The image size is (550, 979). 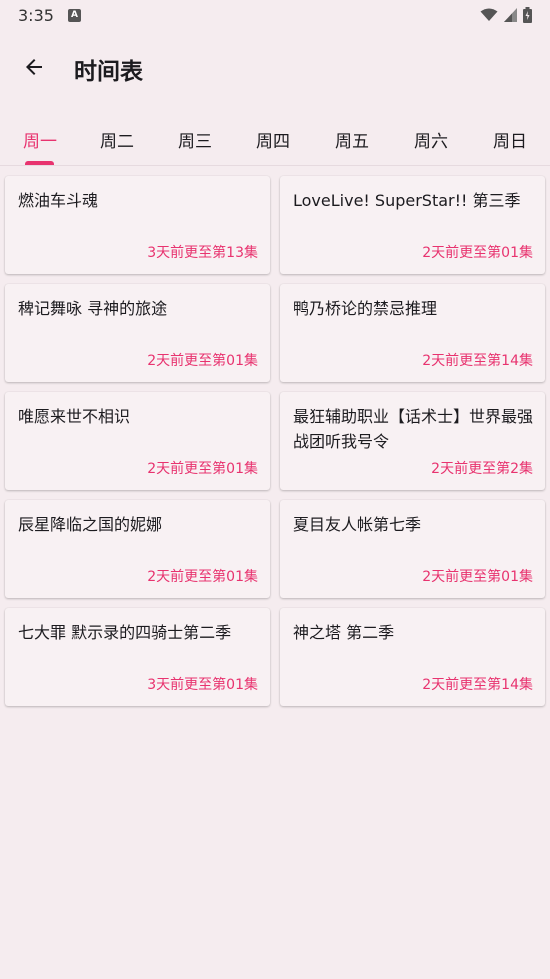 What do you see at coordinates (275, 15) in the screenshot?
I see `status-bar: 3:35 A` at bounding box center [275, 15].